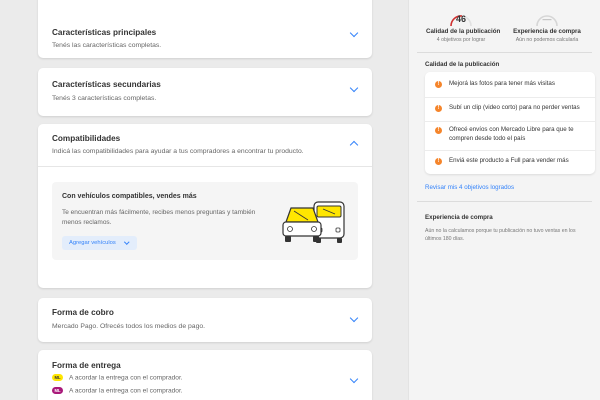 The image size is (600, 400). I want to click on add-vehicles-button: Agregar vehículos, so click(99, 243).